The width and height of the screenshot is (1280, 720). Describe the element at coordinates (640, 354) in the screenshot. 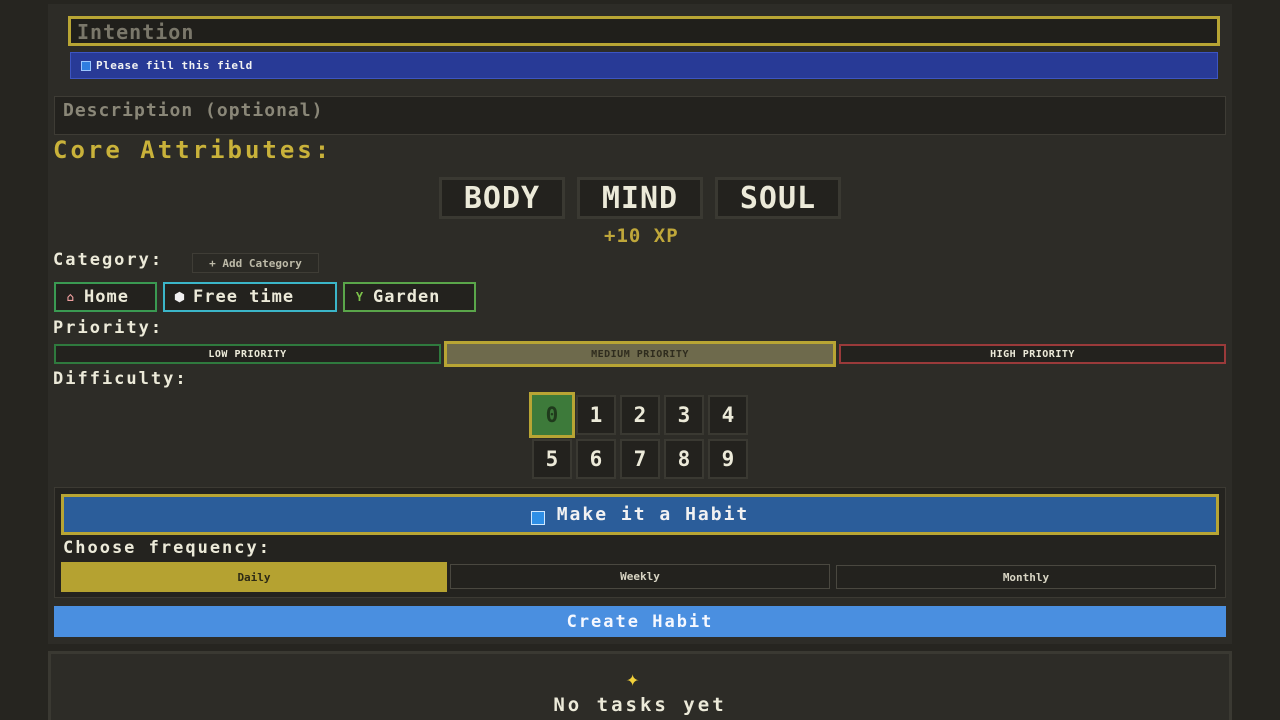

I see `priority-medium-button: MEDIUM PRIORITY` at that location.